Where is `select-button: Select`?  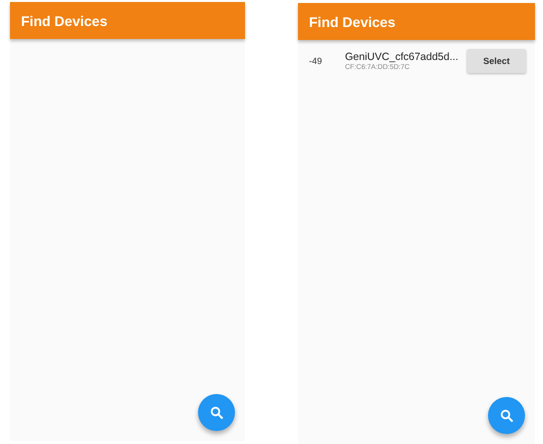
select-button: Select is located at coordinates (496, 61).